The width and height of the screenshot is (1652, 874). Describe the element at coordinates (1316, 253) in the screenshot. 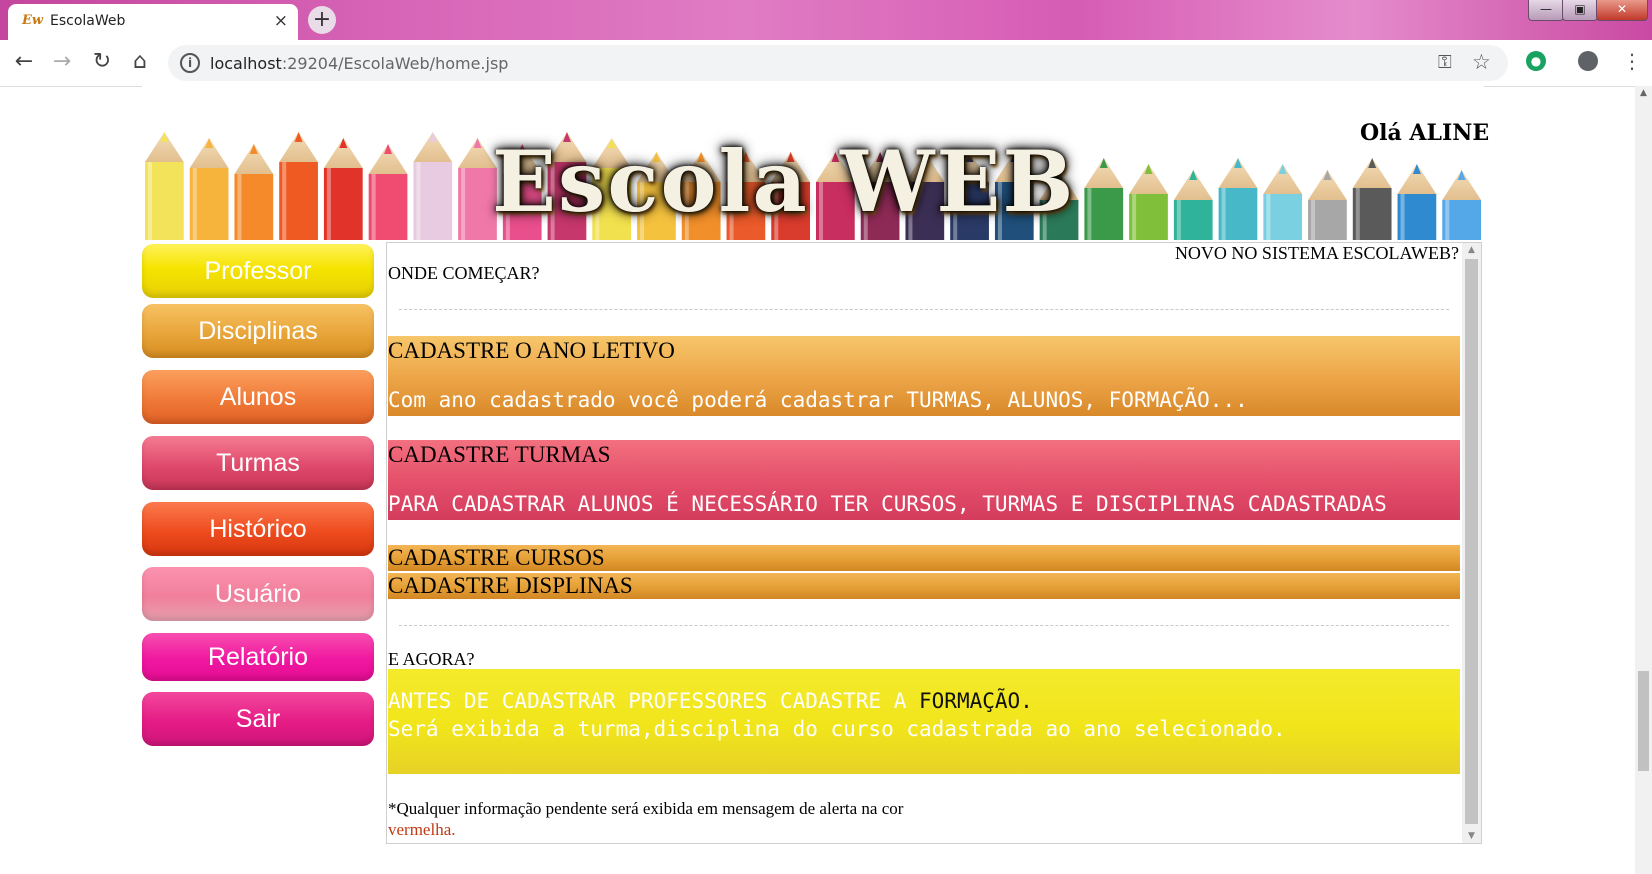

I see `novo-no-sistema-heading: NOVO NO SISTEMA ESCOLAWEB?` at that location.